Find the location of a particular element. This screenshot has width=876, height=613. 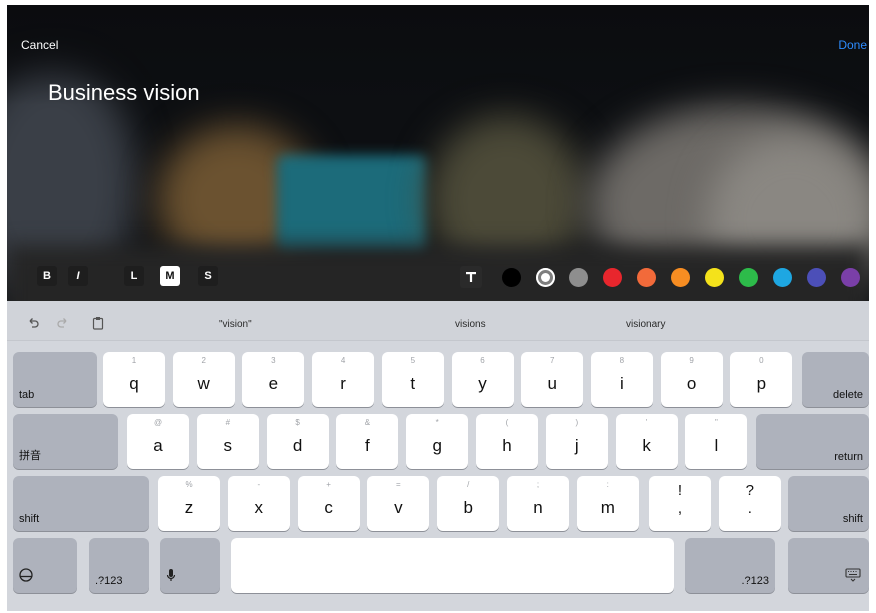

key-m: :m is located at coordinates (607, 503).